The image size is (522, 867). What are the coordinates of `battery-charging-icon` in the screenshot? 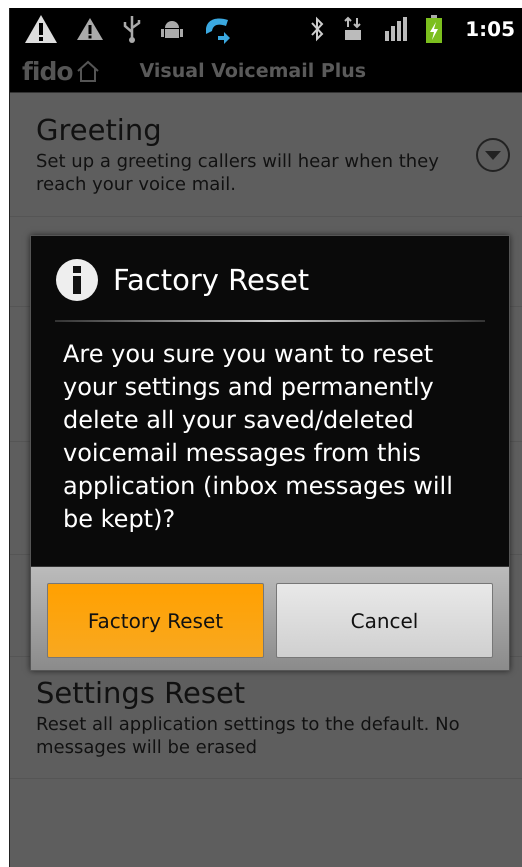 It's located at (434, 29).